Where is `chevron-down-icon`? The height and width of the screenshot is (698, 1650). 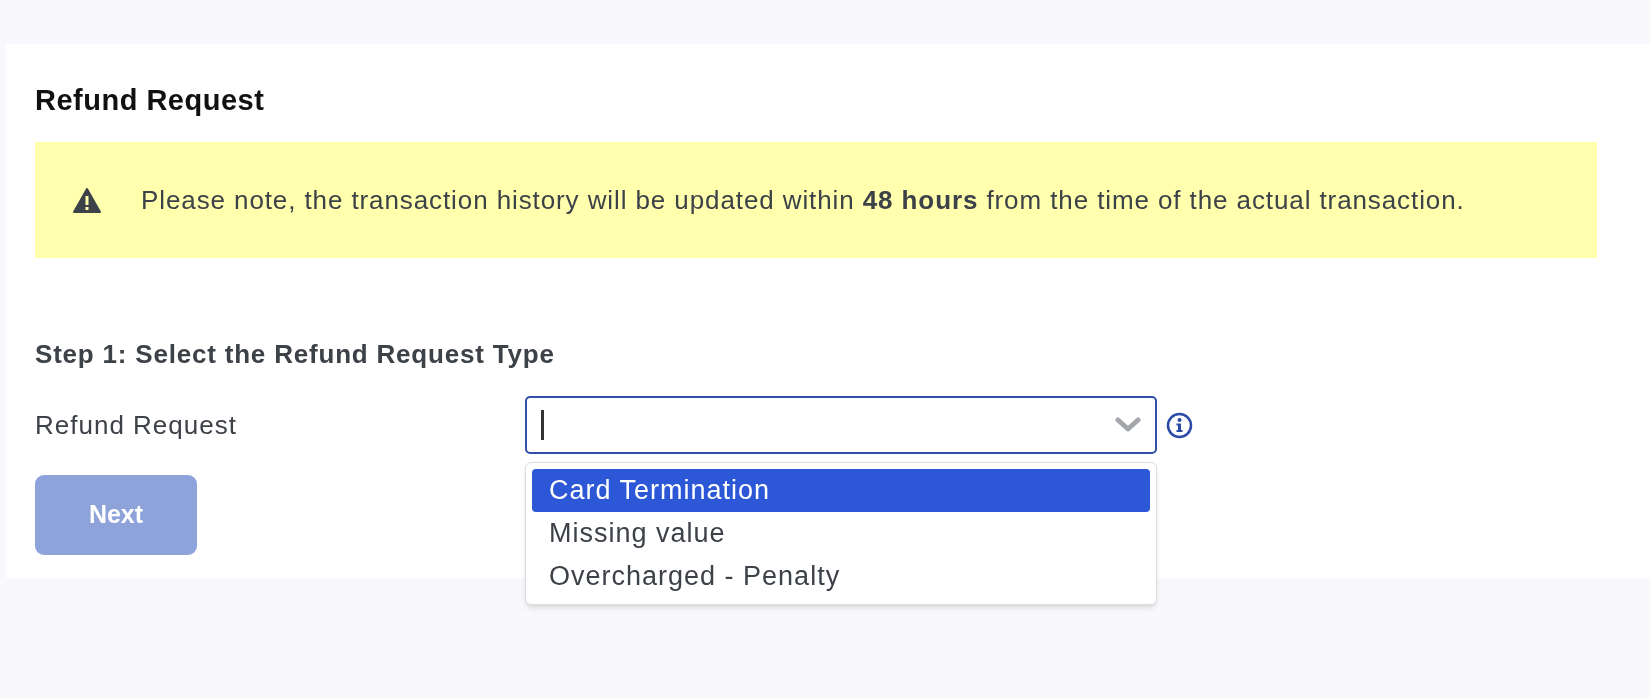
chevron-down-icon is located at coordinates (1128, 425).